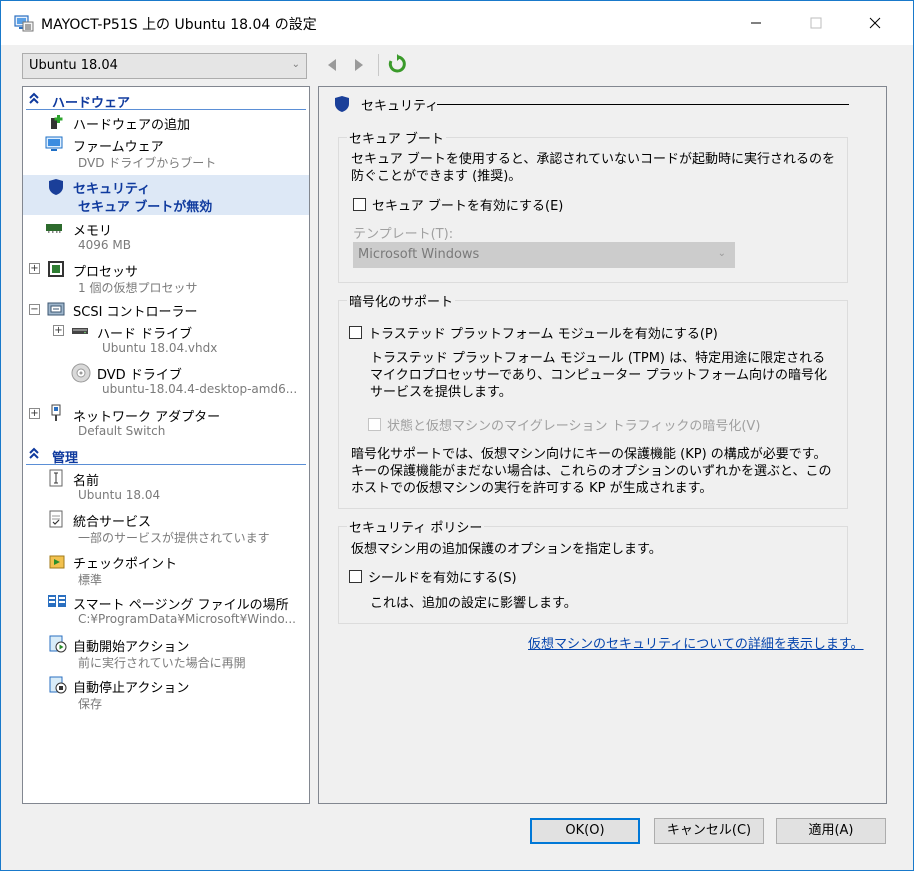 This screenshot has width=914, height=871. Describe the element at coordinates (164, 66) in the screenshot. I see `vm-select: Ubuntu 18.04 ⌄` at that location.